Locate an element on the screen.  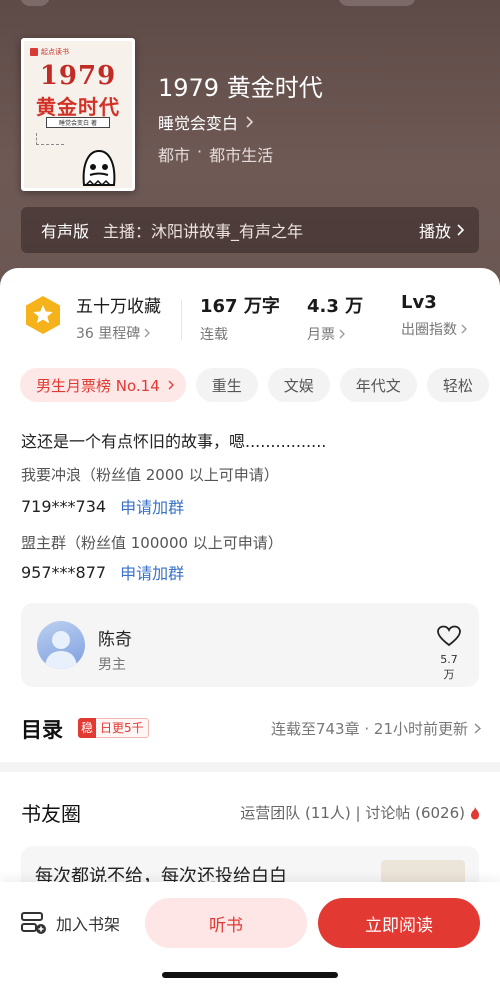
cover-author-tag: 睡觉会变白 著 is located at coordinates (78, 122).